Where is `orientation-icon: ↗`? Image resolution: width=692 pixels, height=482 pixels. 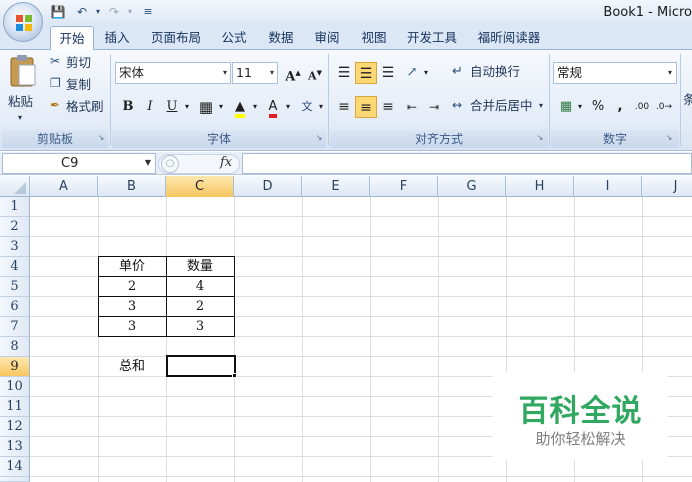
orientation-icon: ↗ is located at coordinates (412, 73).